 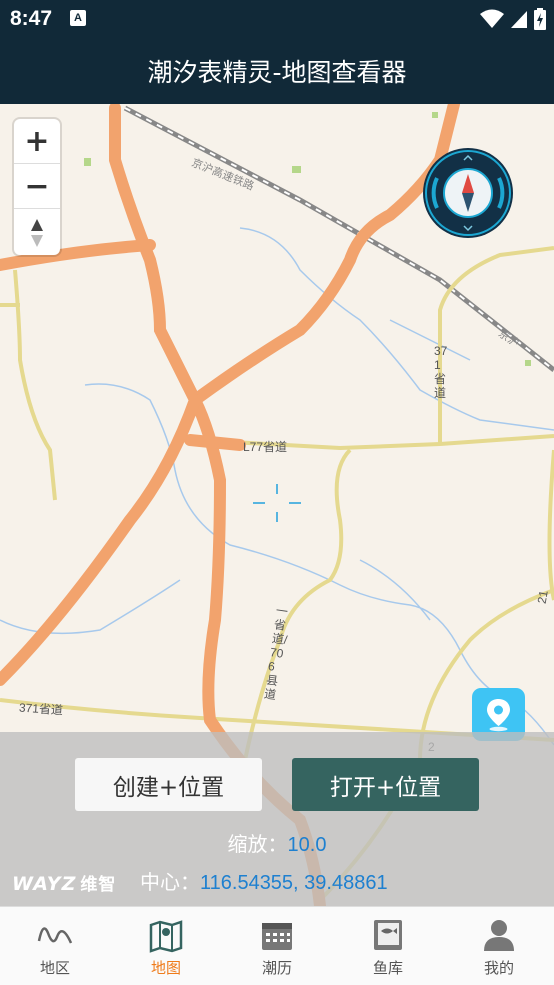 I want to click on signal-icon, so click(x=519, y=19).